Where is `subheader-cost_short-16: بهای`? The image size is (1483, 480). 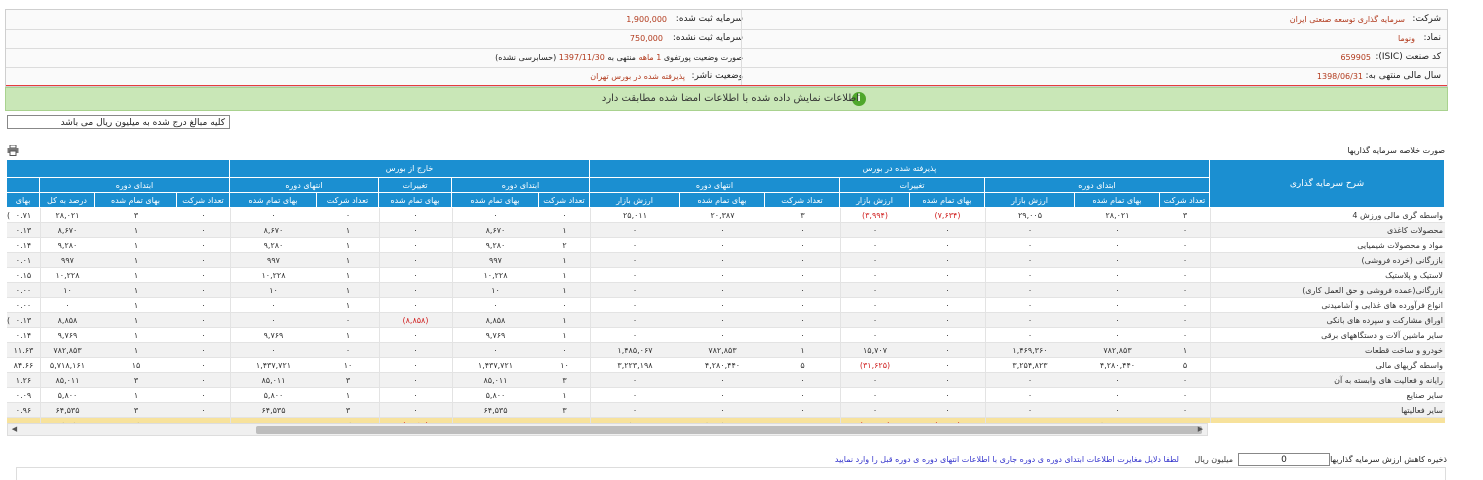
subheader-cost_short-16: بهای is located at coordinates (23, 200).